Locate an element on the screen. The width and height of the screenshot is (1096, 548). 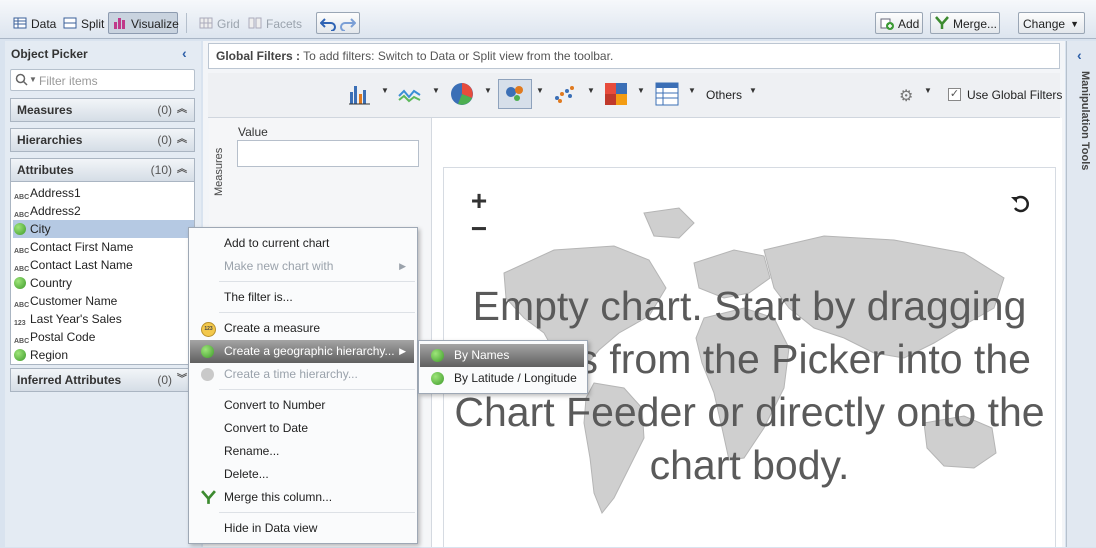
attribute-label: Address1 is located at coordinates (55, 193).